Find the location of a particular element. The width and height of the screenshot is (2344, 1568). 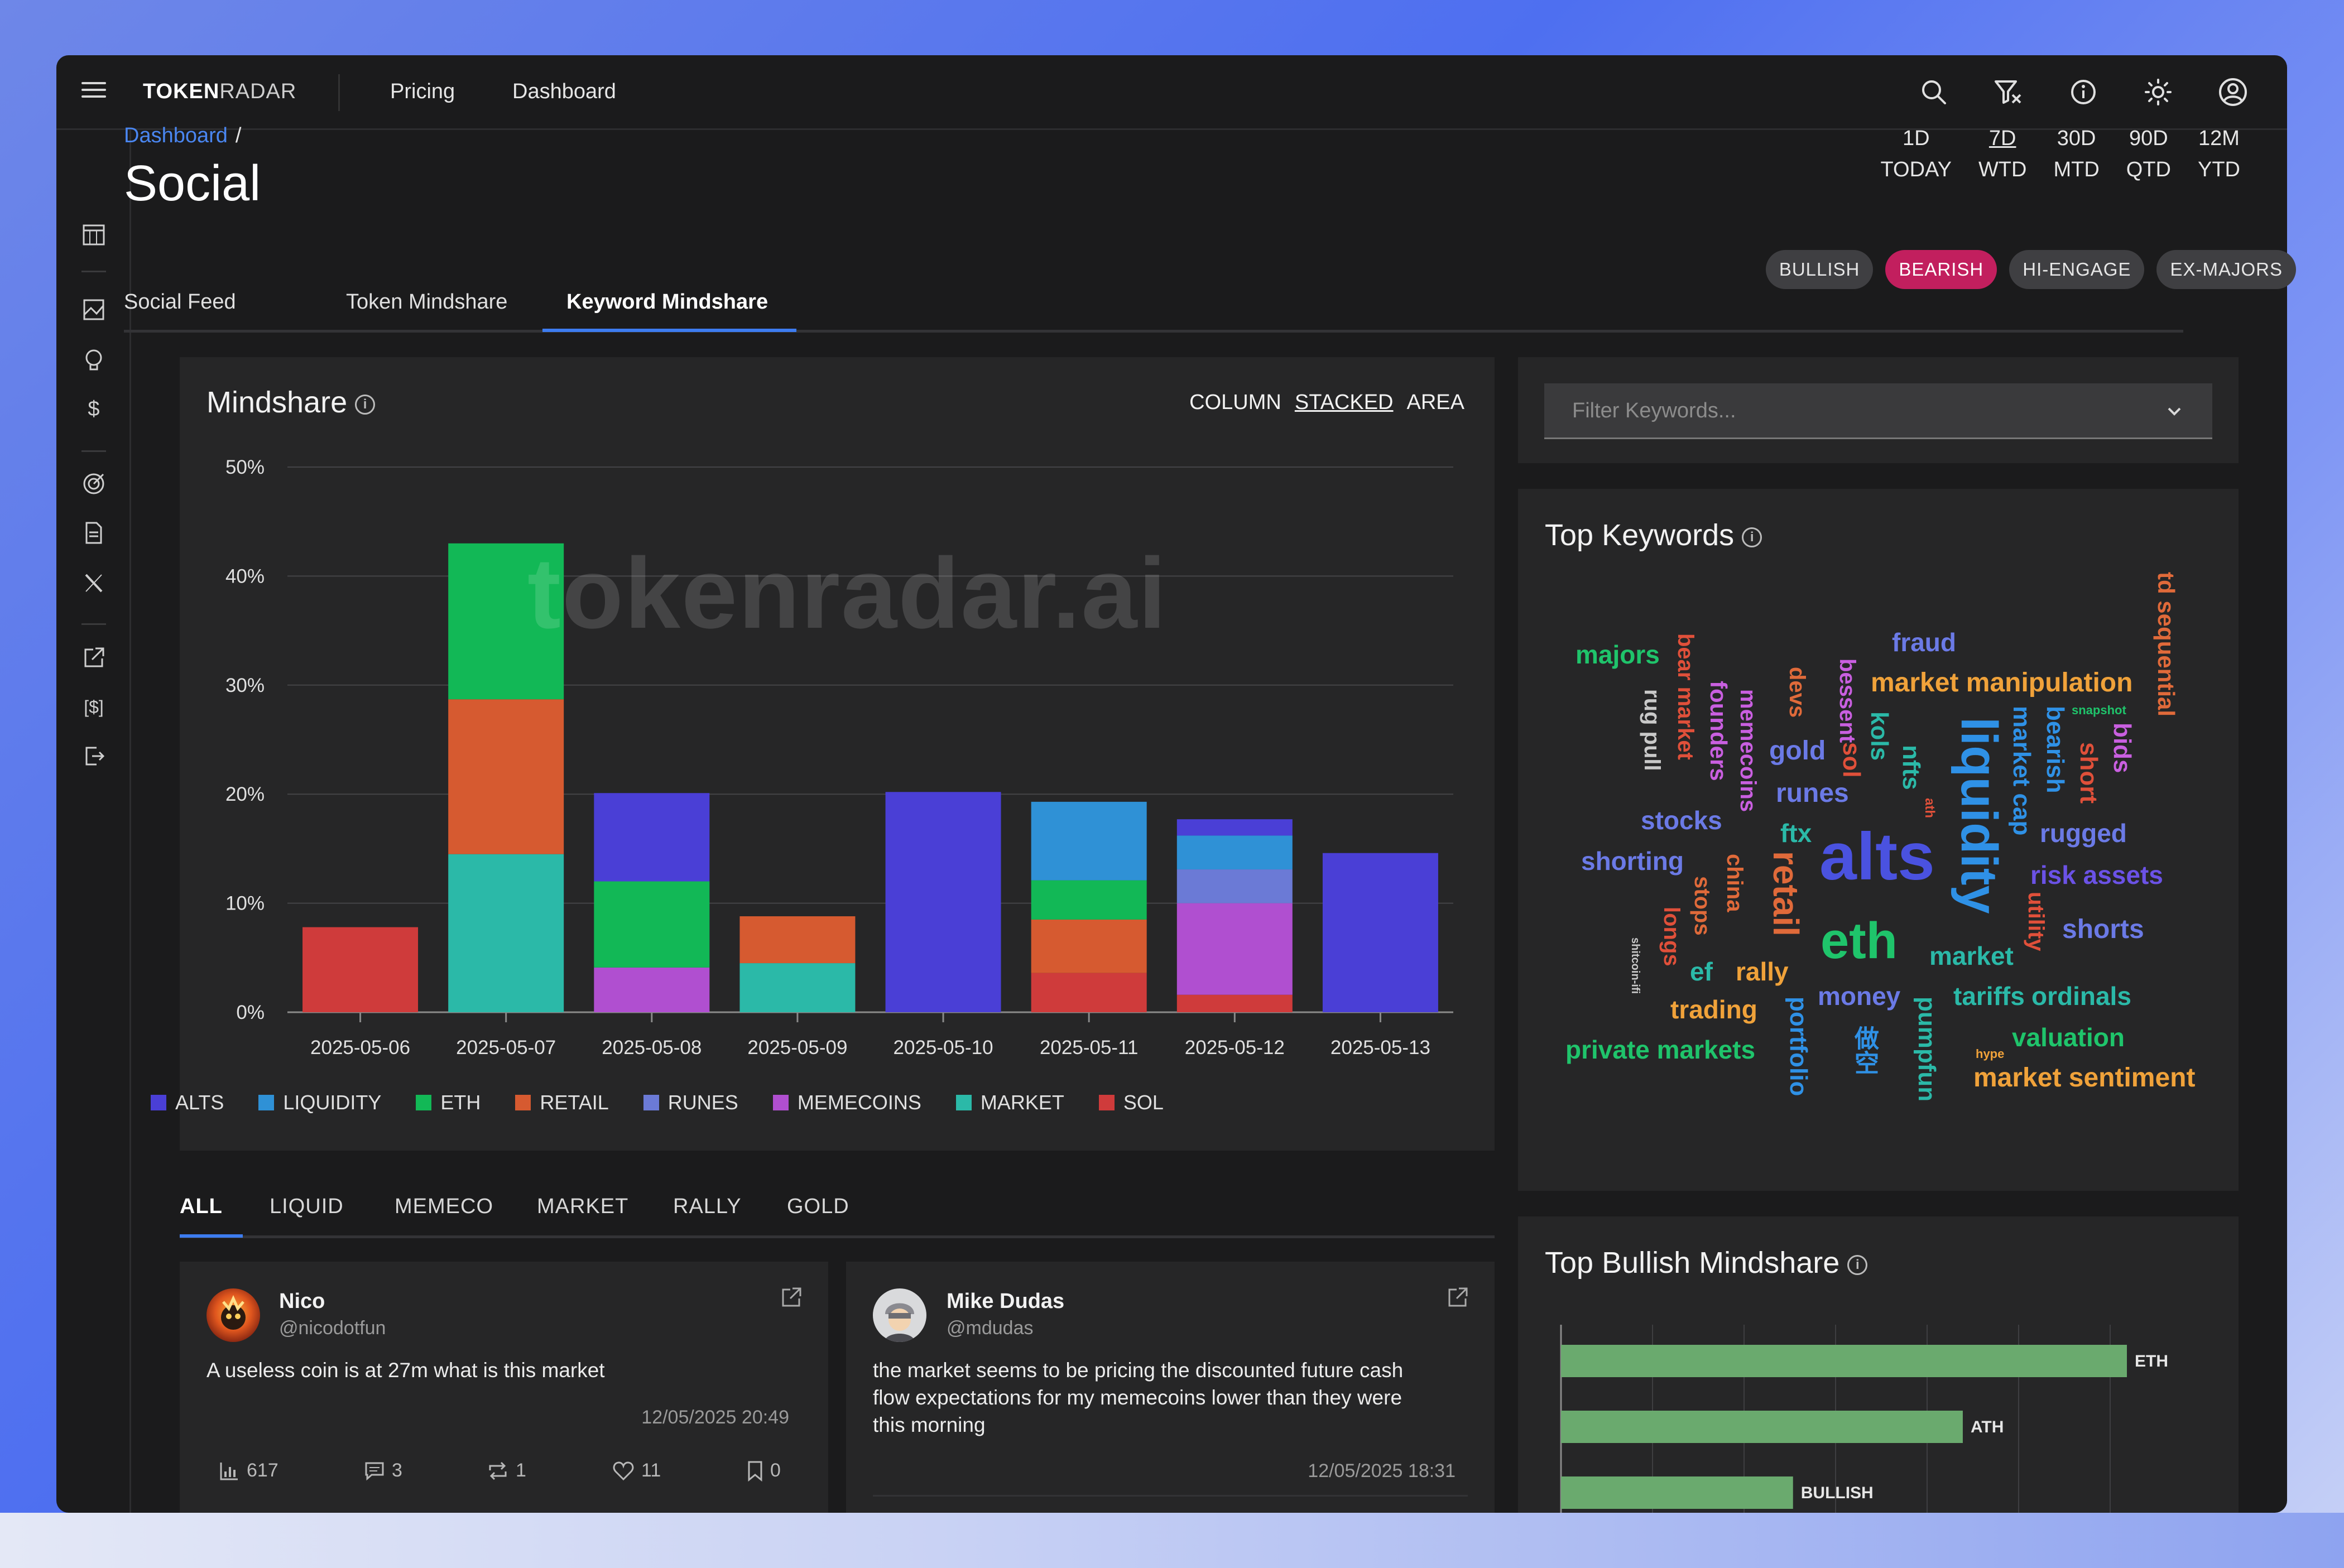

y-tick-label: 50% is located at coordinates (245, 467).